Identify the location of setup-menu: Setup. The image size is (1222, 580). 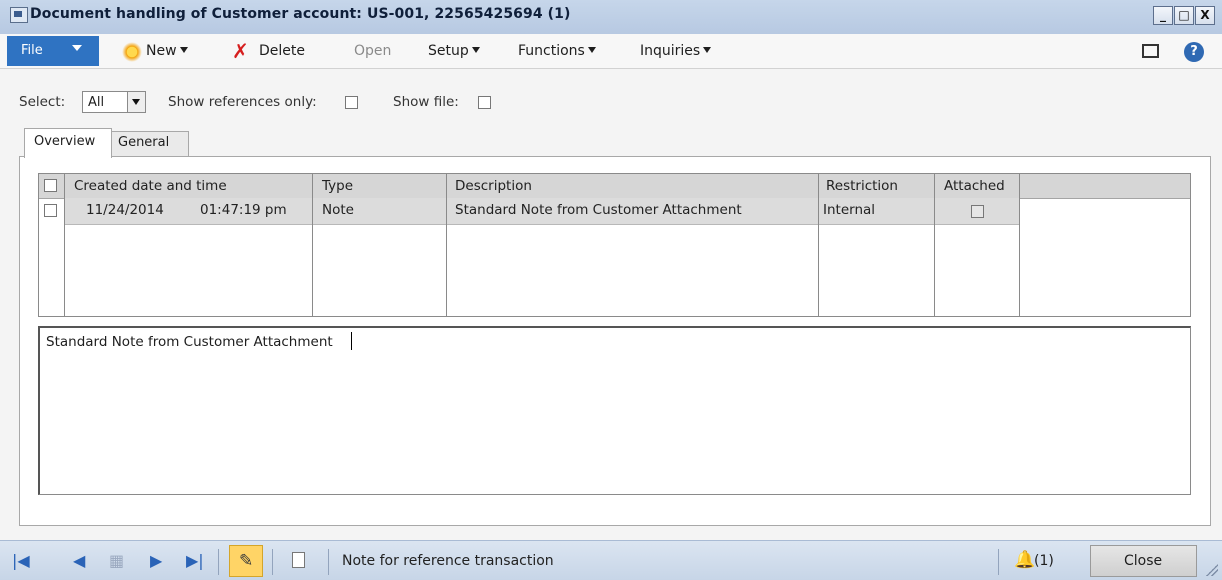
(454, 51).